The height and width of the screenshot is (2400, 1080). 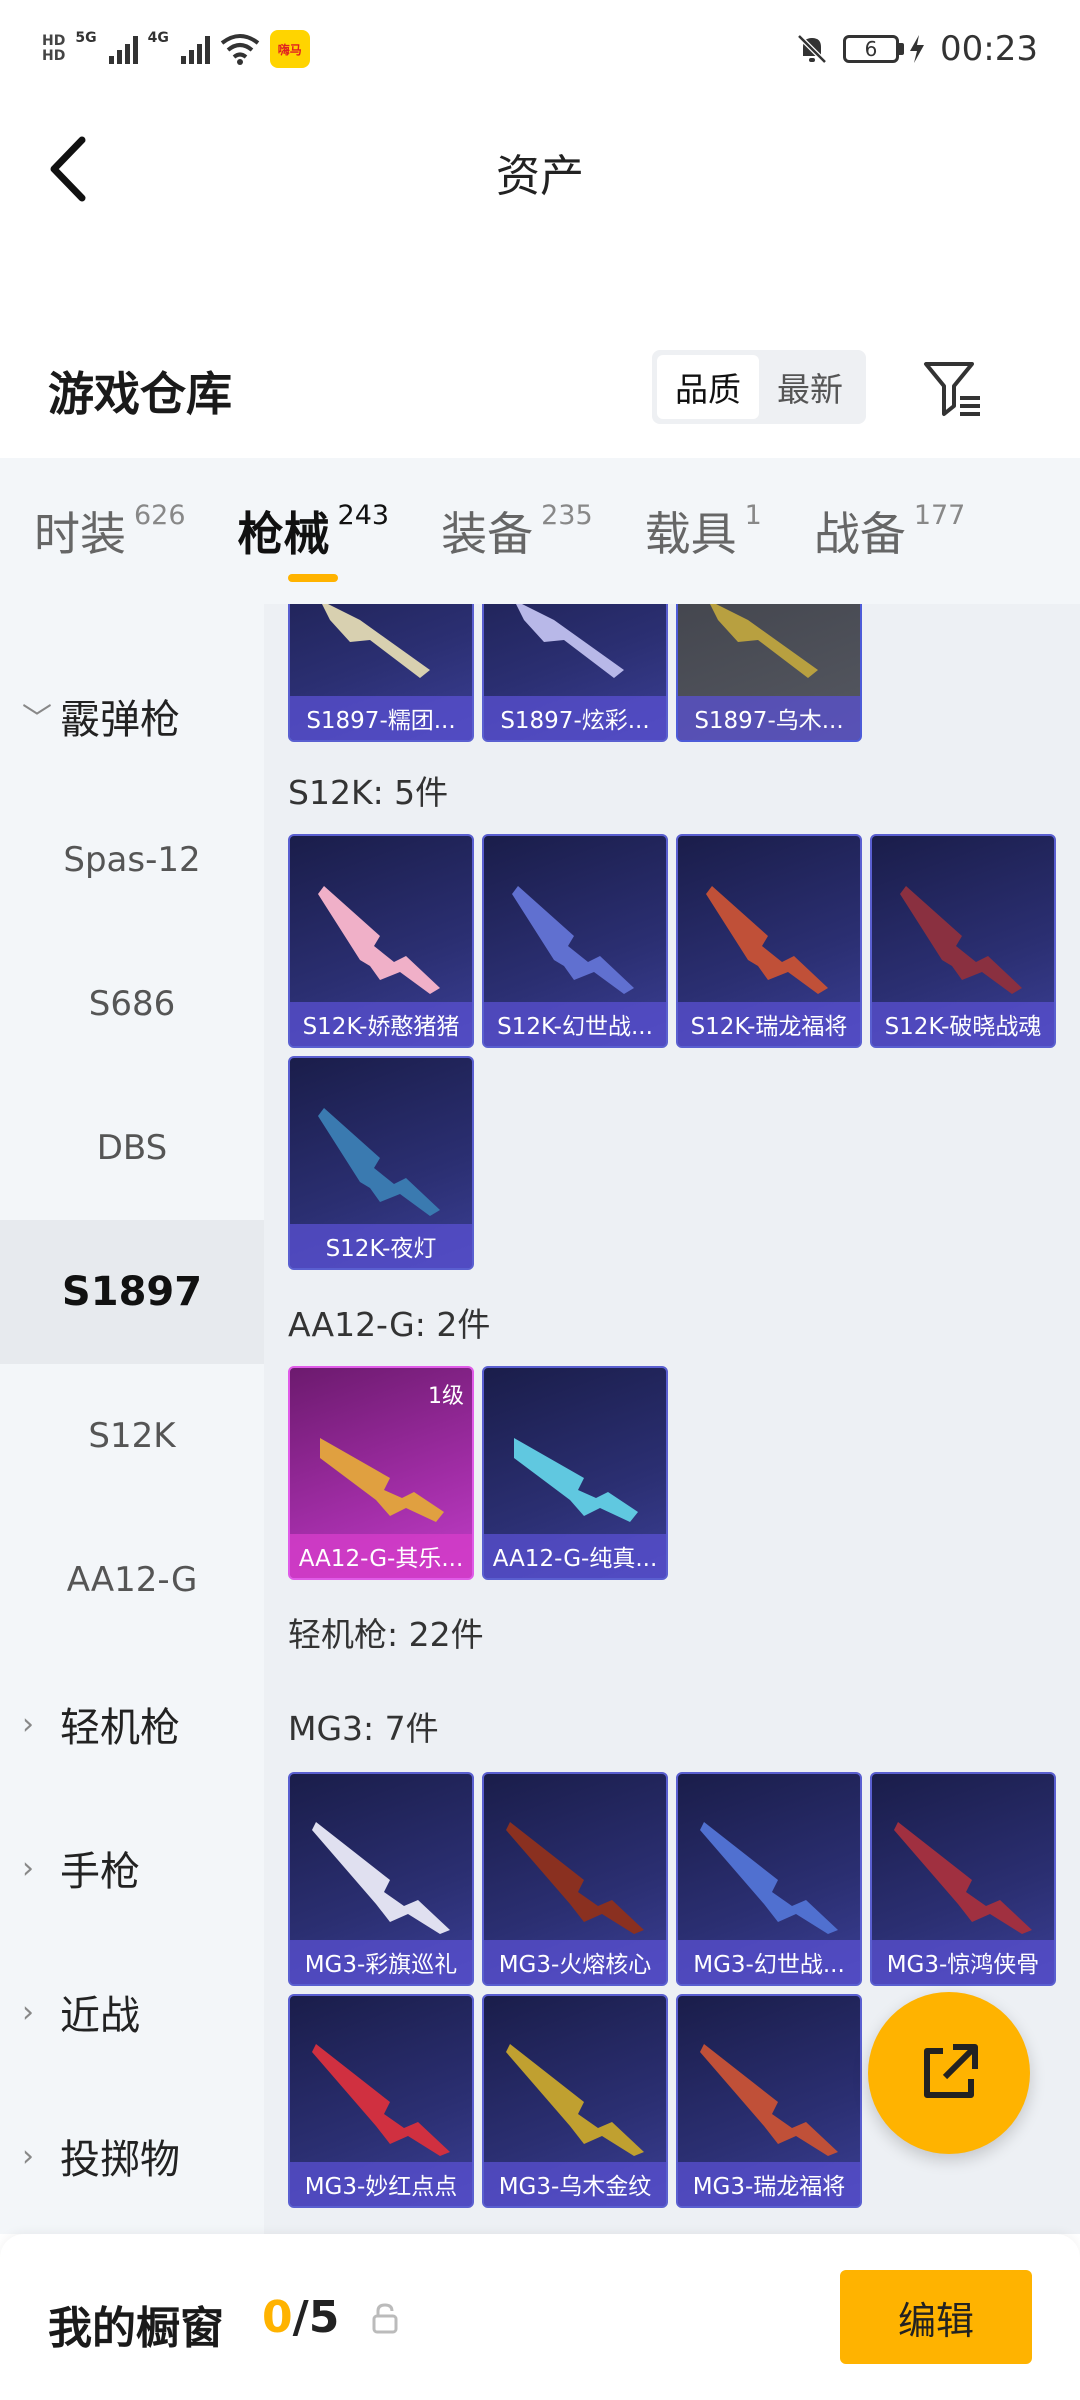 I want to click on tab-skins: 时装 626, so click(x=110, y=531).